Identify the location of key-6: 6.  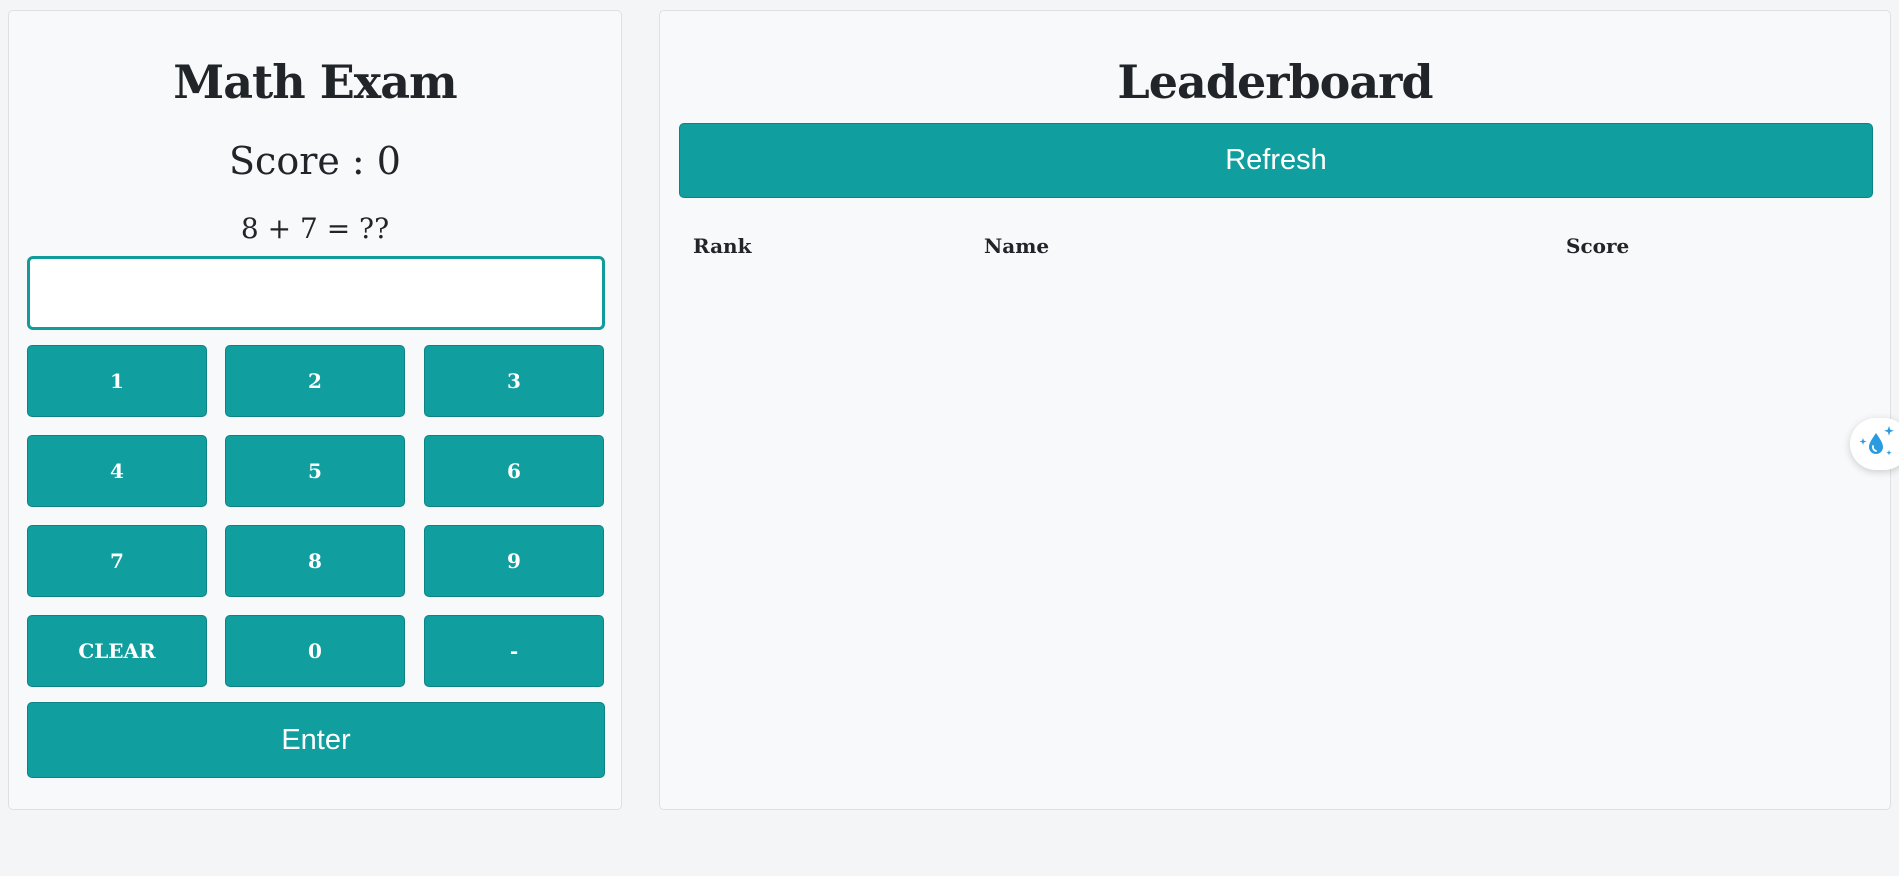
(514, 471).